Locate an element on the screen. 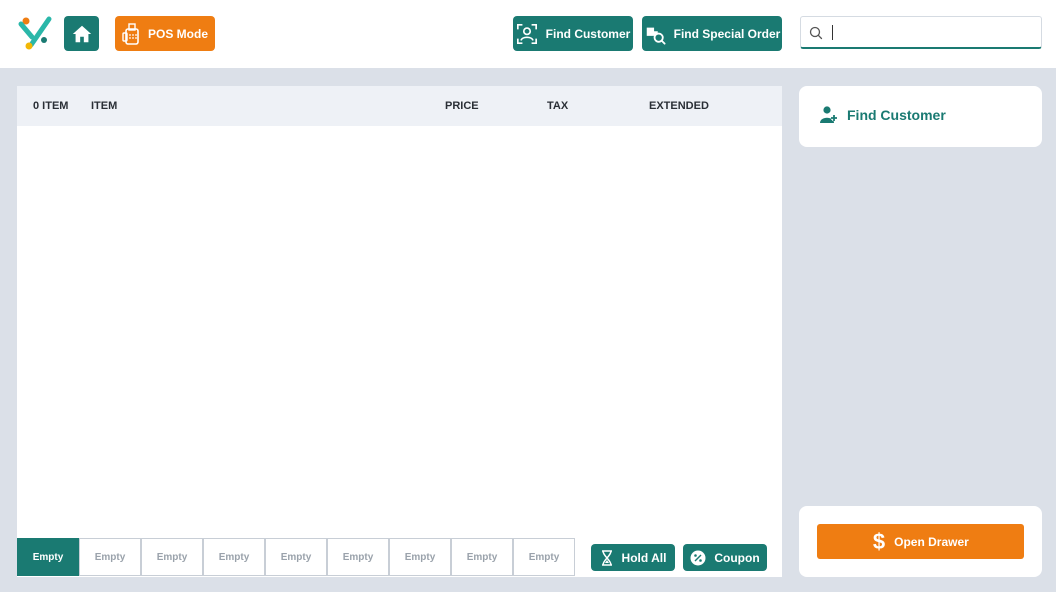 The image size is (1056, 592). customer-scan-icon is located at coordinates (526, 33).